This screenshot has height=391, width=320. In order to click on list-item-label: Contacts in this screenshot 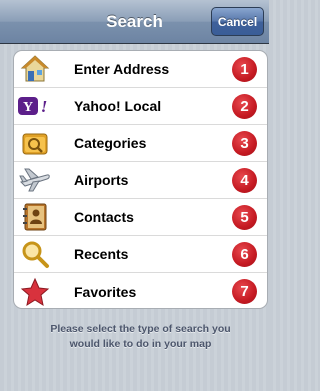, I will do `click(104, 217)`.